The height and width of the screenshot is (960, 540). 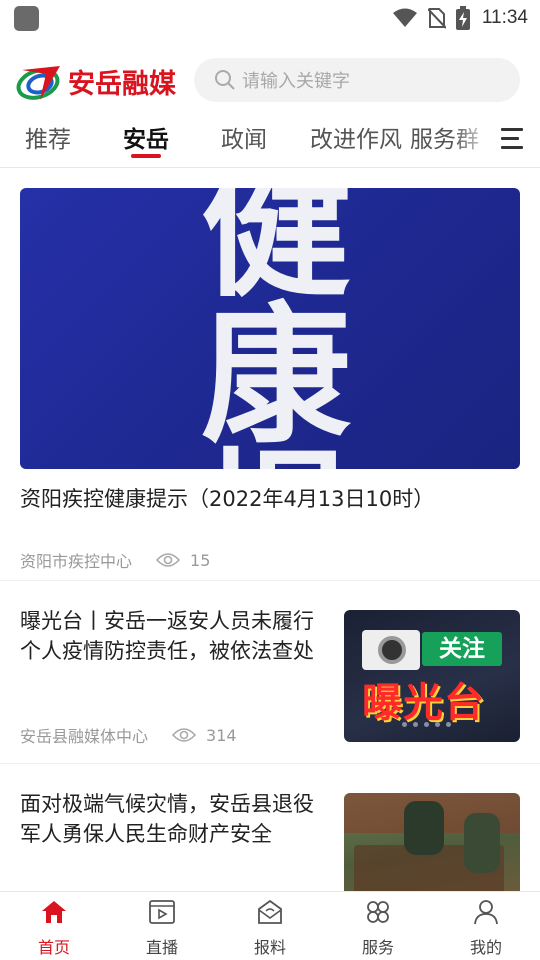 I want to click on app-logo: 安岳融媒, so click(x=96, y=81).